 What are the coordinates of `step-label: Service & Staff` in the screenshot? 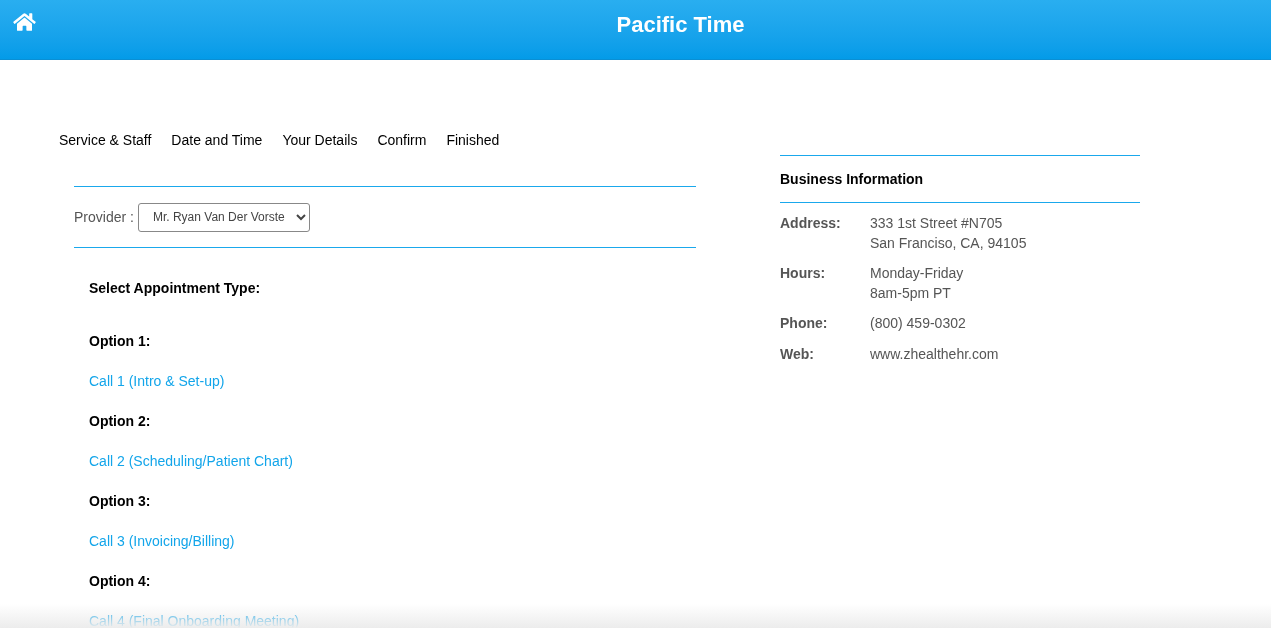 It's located at (105, 140).